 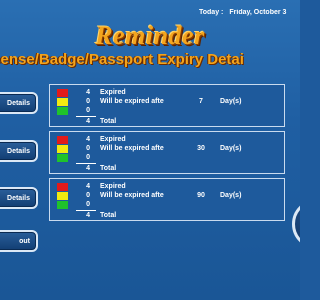 I want to click on status-labels: Expired Will be expired afte 7 Day(s), so click(x=170, y=97).